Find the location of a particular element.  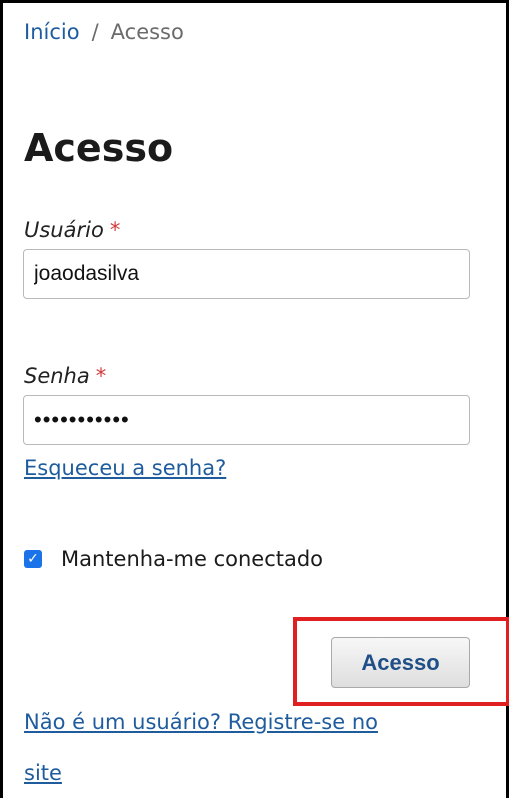

password-required-mark: * is located at coordinates (101, 376).